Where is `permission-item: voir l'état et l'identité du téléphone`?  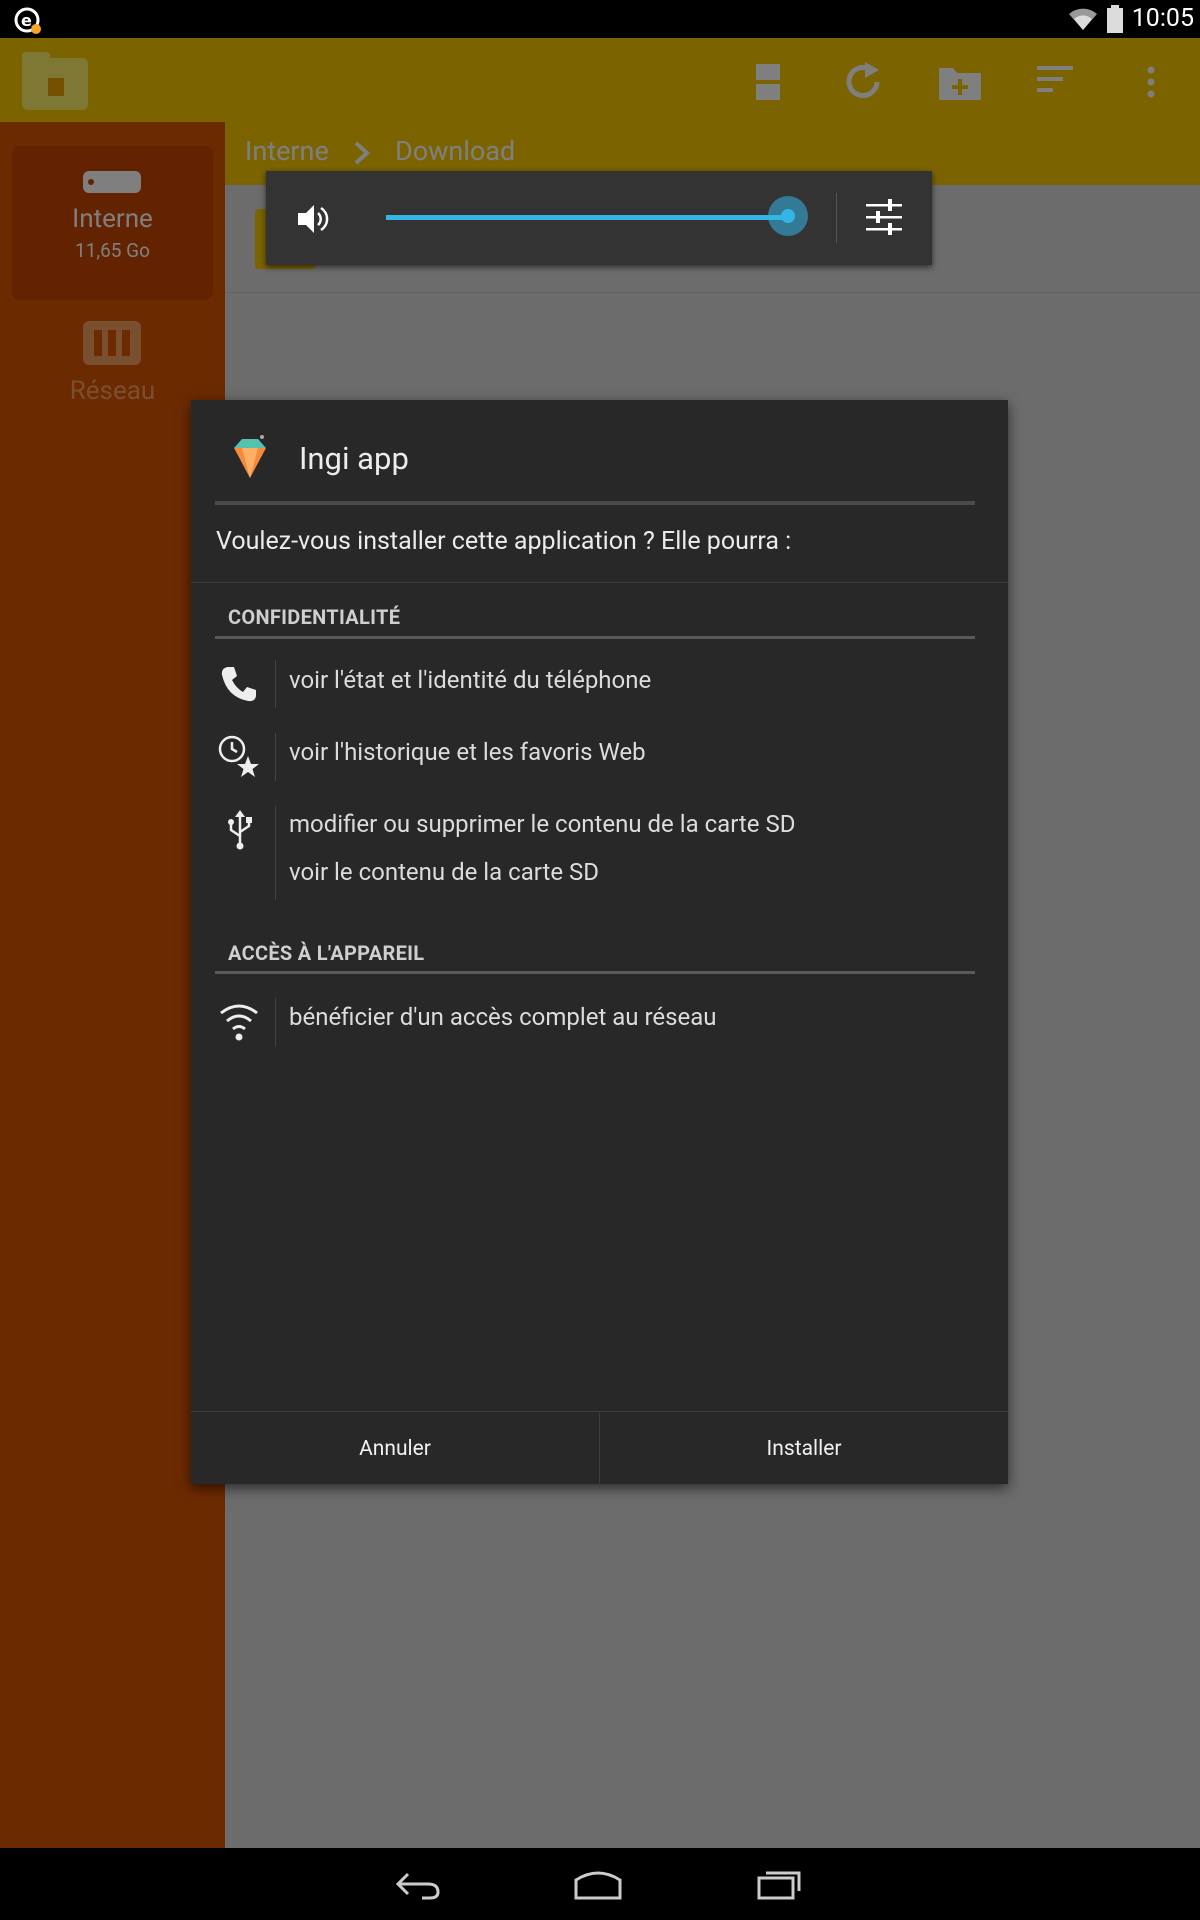
permission-item: voir l'état et l'identité du téléphone is located at coordinates (470, 680).